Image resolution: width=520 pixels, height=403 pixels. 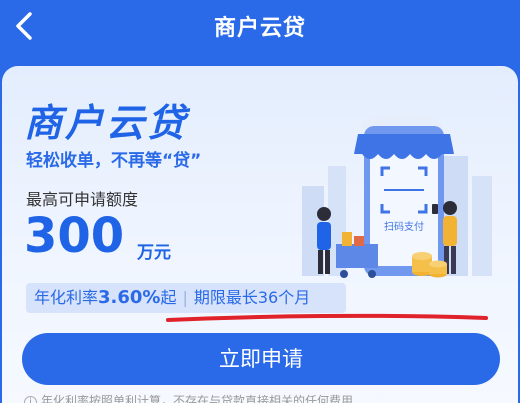 I want to click on quota-unit: 万元, so click(x=154, y=253).